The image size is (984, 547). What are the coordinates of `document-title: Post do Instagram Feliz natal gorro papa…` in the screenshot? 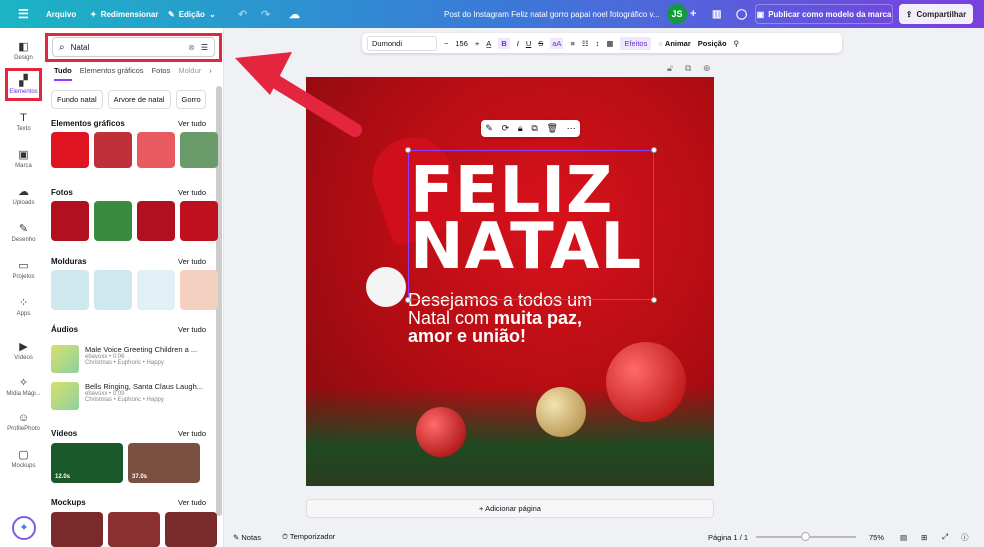 It's located at (552, 14).